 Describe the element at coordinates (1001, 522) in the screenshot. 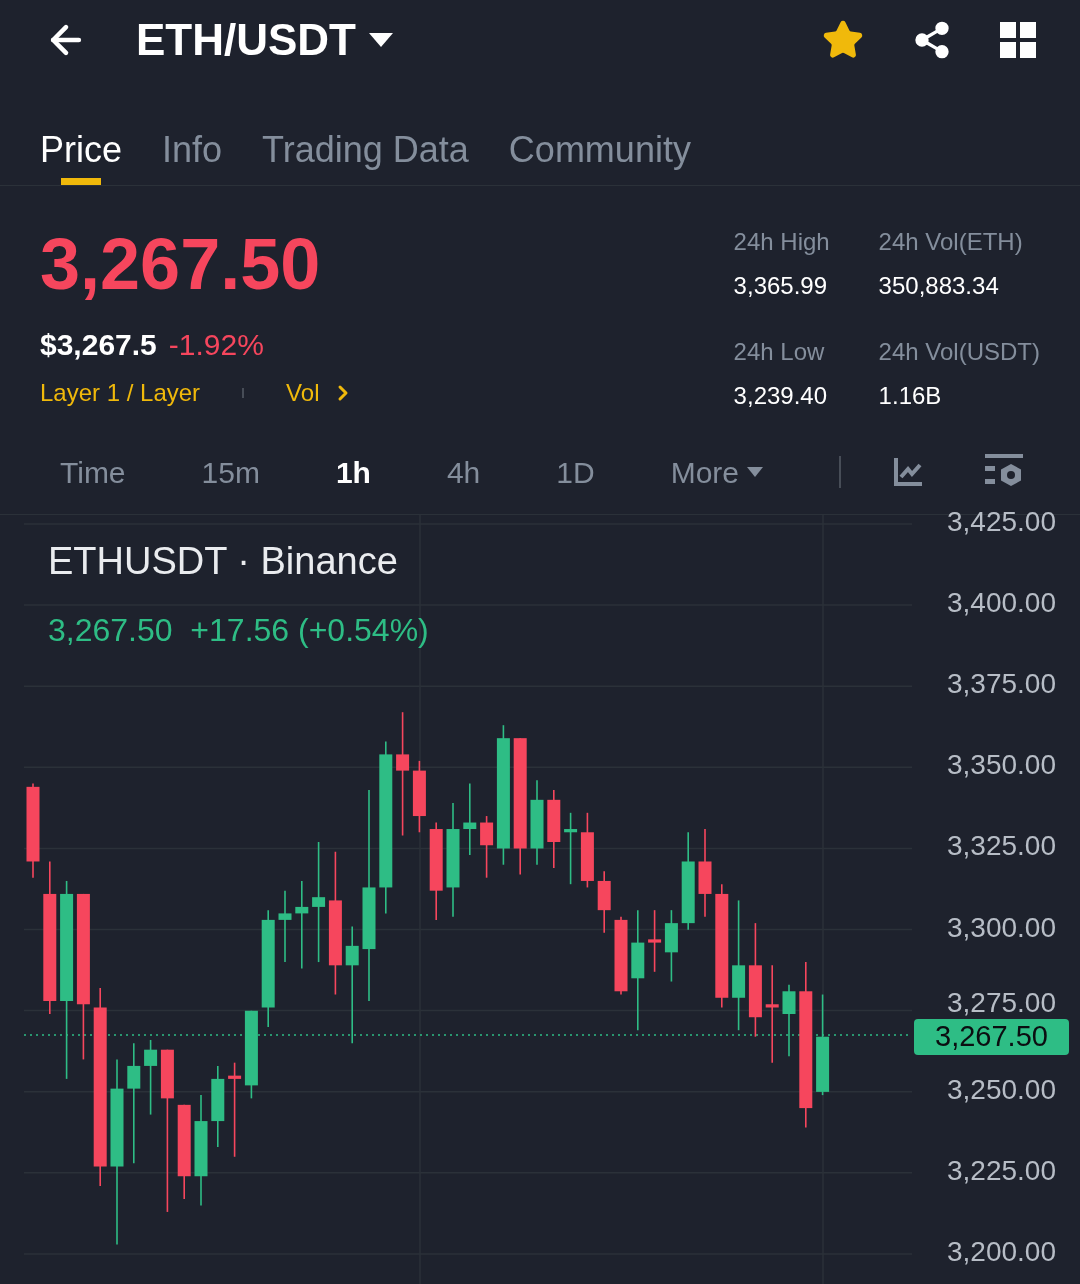

I see `axis-label: 3,425.00` at that location.